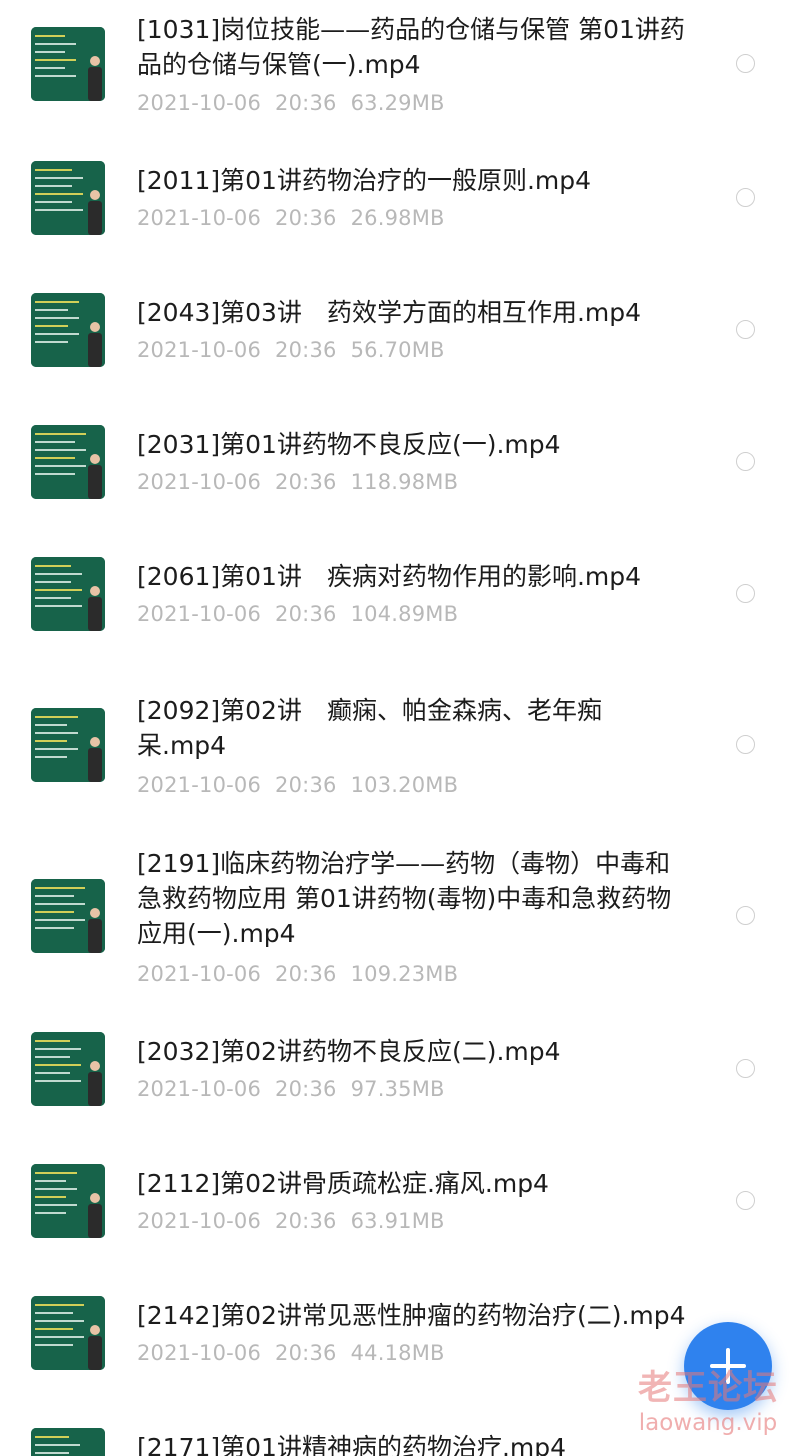  I want to click on file-size: 26.98MB, so click(397, 218).